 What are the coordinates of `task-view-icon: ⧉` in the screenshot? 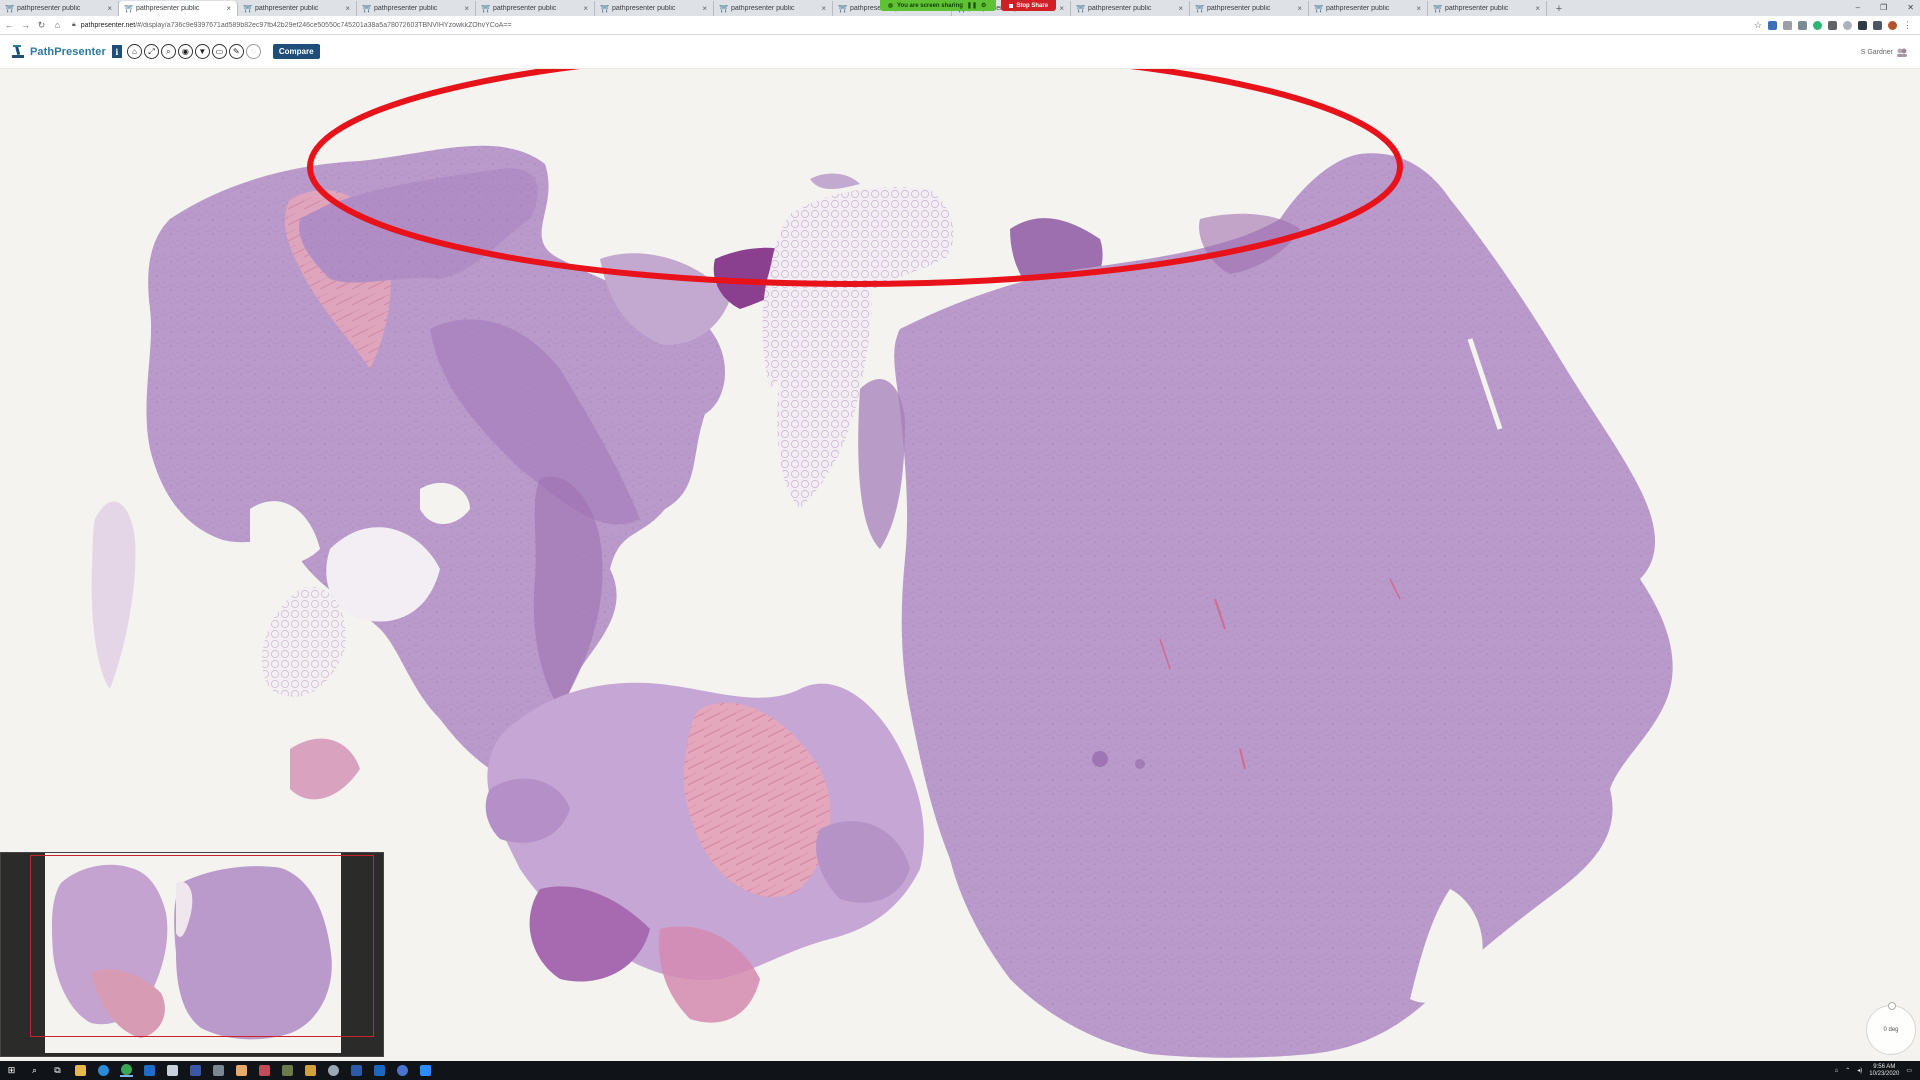 It's located at (57, 1070).